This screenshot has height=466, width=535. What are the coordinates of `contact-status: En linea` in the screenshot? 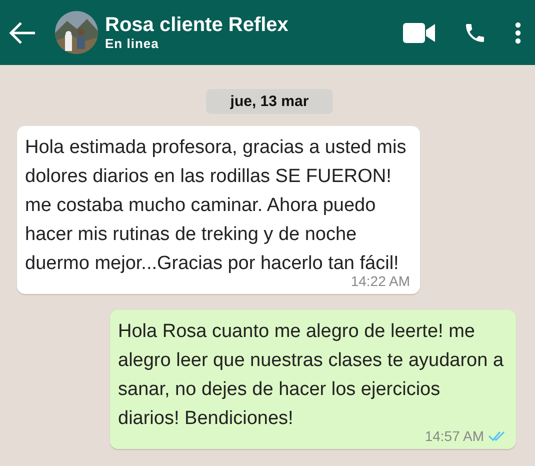 It's located at (132, 43).